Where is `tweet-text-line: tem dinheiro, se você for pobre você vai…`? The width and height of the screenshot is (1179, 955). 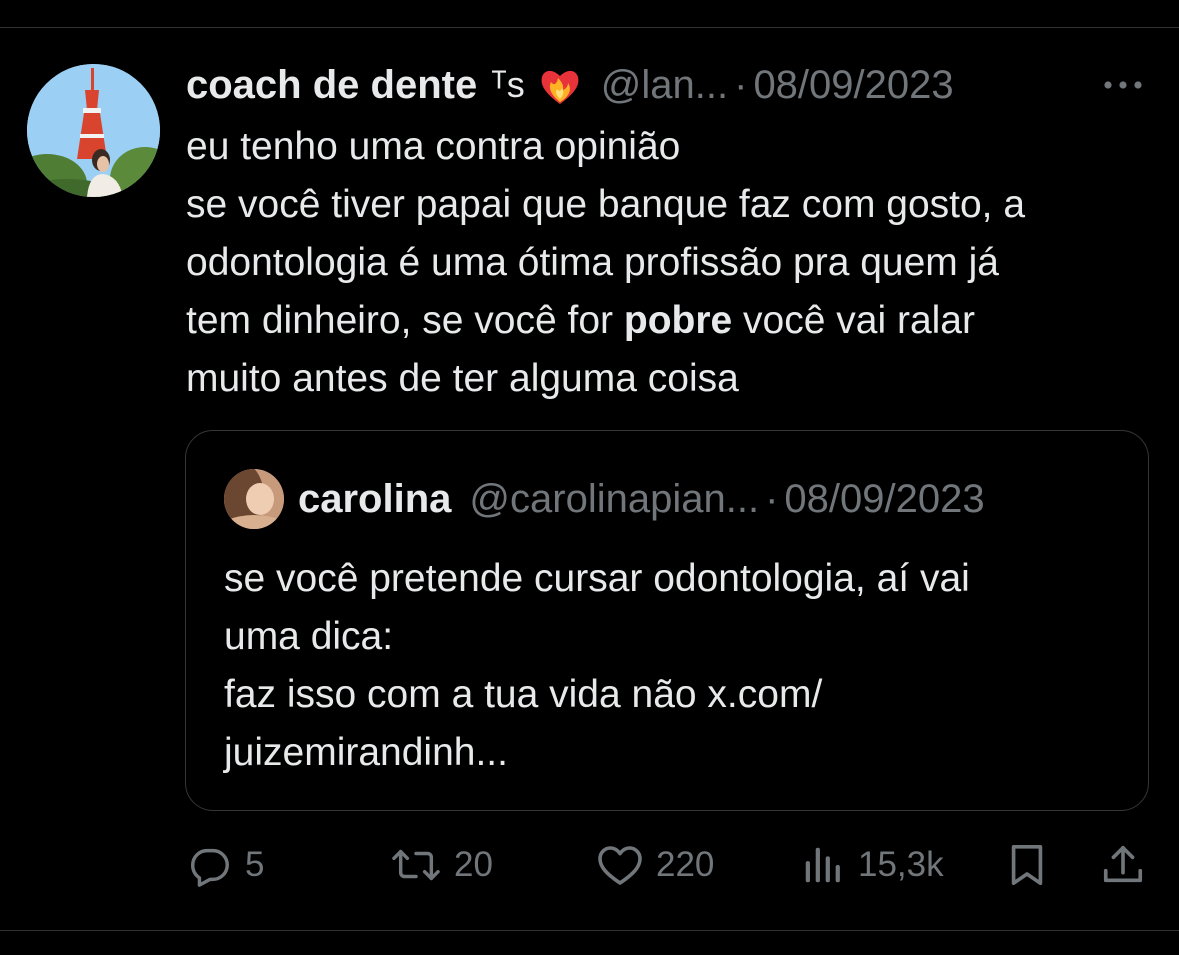
tweet-text-line: tem dinheiro, se você for pobre você vai… is located at coordinates (673, 321).